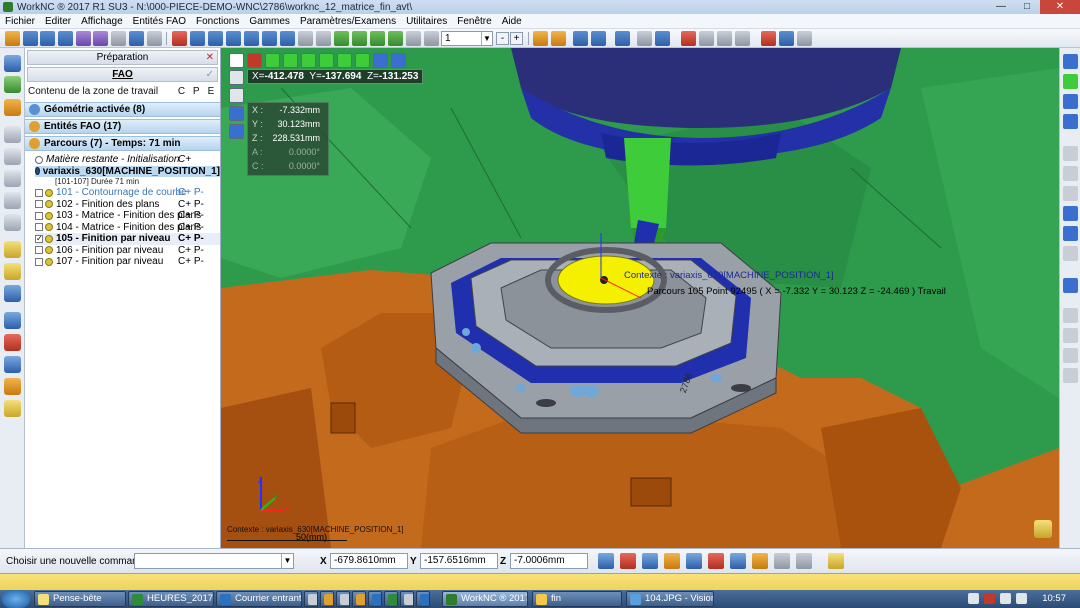 This screenshot has height=608, width=1080. What do you see at coordinates (688, 38) in the screenshot?
I see `machine-icon` at bounding box center [688, 38].